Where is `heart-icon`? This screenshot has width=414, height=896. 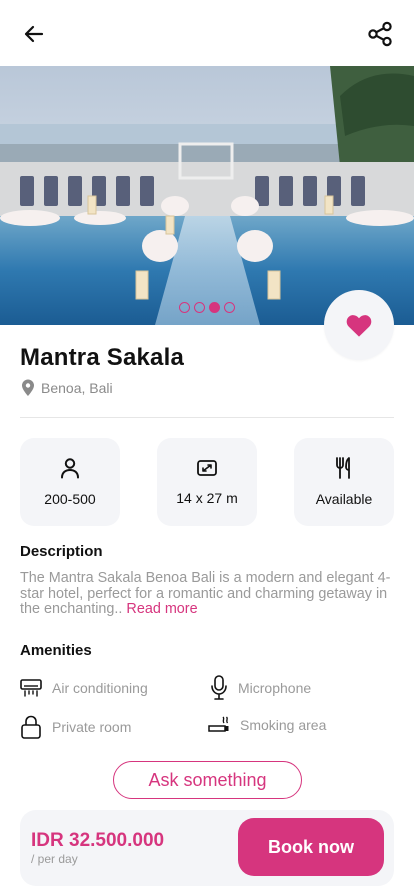
heart-icon is located at coordinates (359, 326).